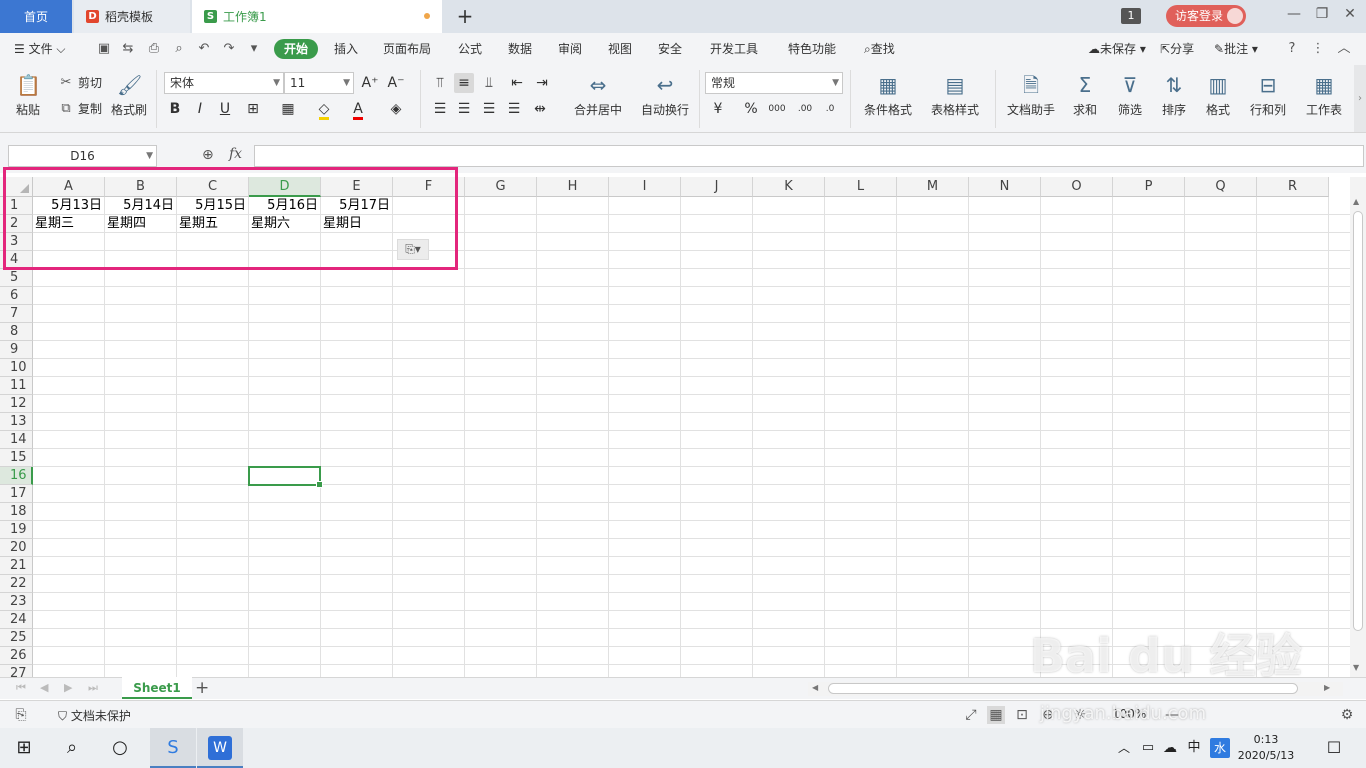 This screenshot has height=768, width=1366. Describe the element at coordinates (996, 715) in the screenshot. I see `normal-view-icon: ▦` at that location.